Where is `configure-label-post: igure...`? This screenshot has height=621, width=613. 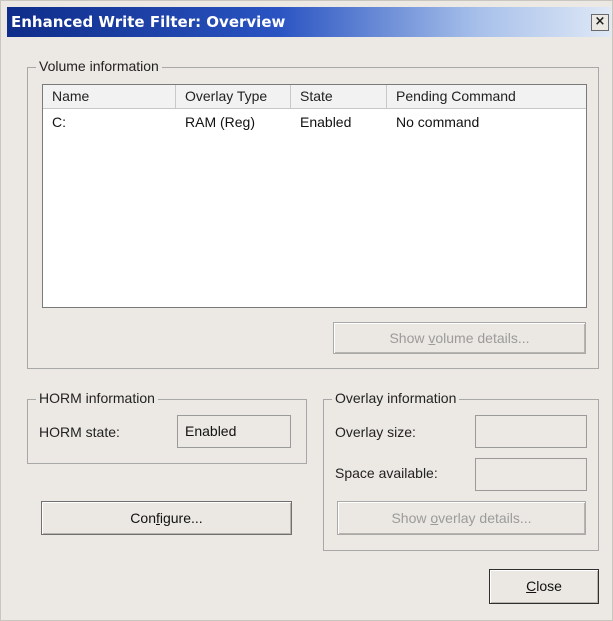
configure-label-post: igure... is located at coordinates (181, 518).